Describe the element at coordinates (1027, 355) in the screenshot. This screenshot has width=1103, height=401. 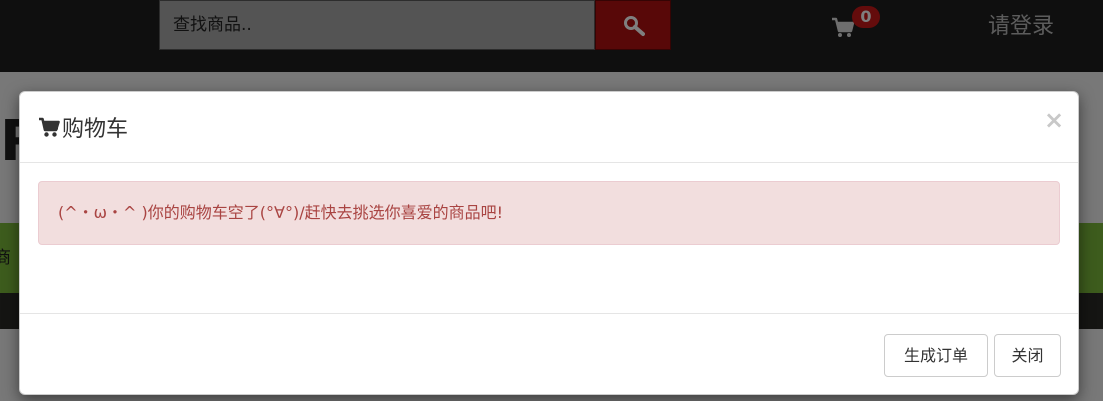
I see `close-button: 关闭` at that location.